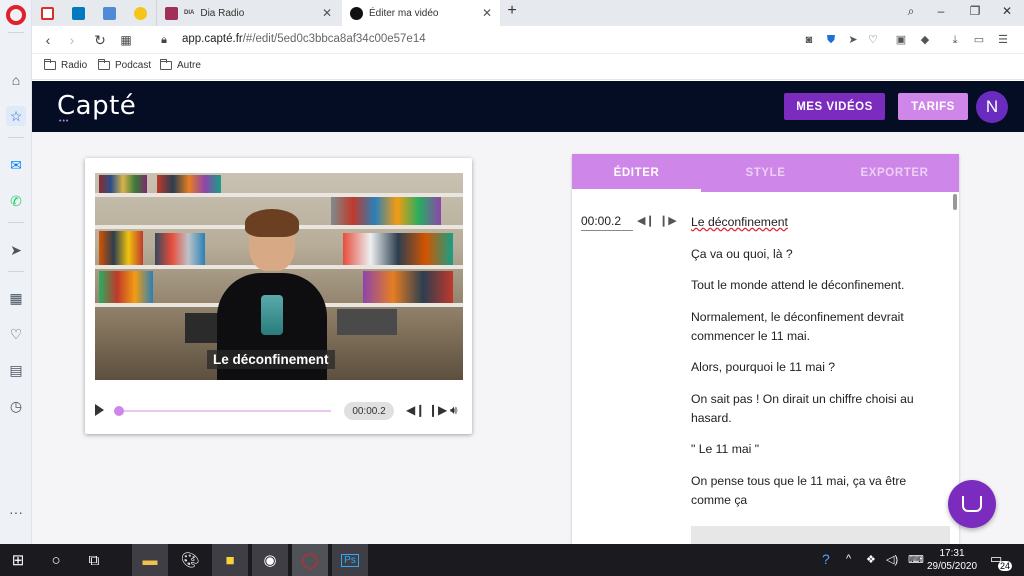 Image resolution: width=1024 pixels, height=576 pixels. Describe the element at coordinates (816, 367) in the screenshot. I see `transcript-line: Alors, pourquoi le 11 mai ?` at that location.